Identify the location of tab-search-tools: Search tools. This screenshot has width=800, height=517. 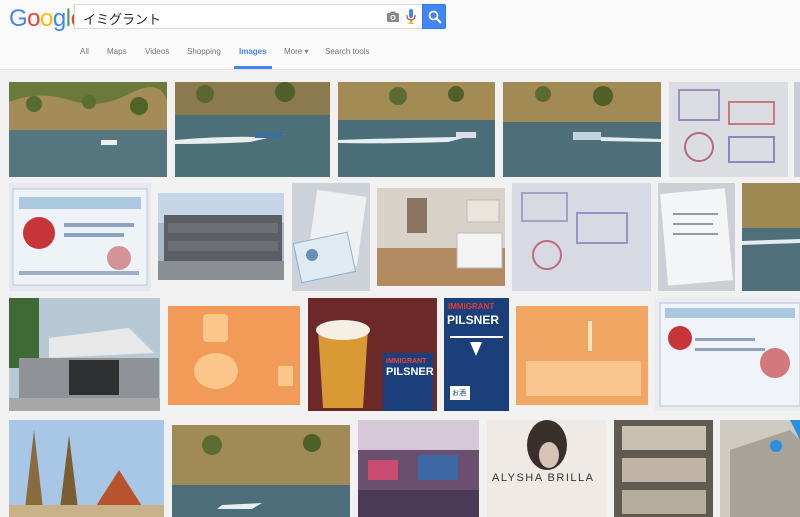
(347, 51).